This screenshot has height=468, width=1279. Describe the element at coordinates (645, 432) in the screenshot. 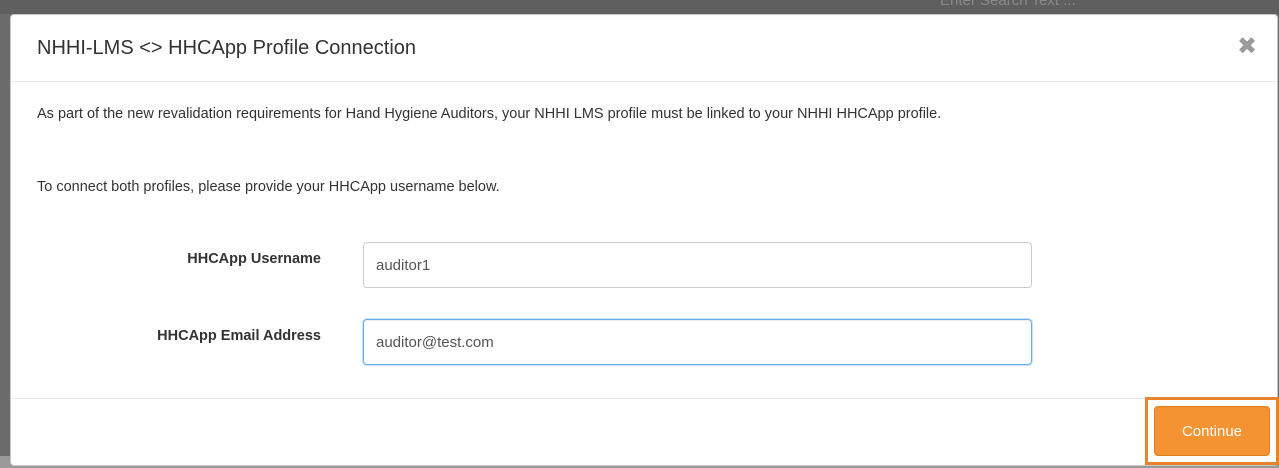

I see `modal-footer: Continue` at that location.